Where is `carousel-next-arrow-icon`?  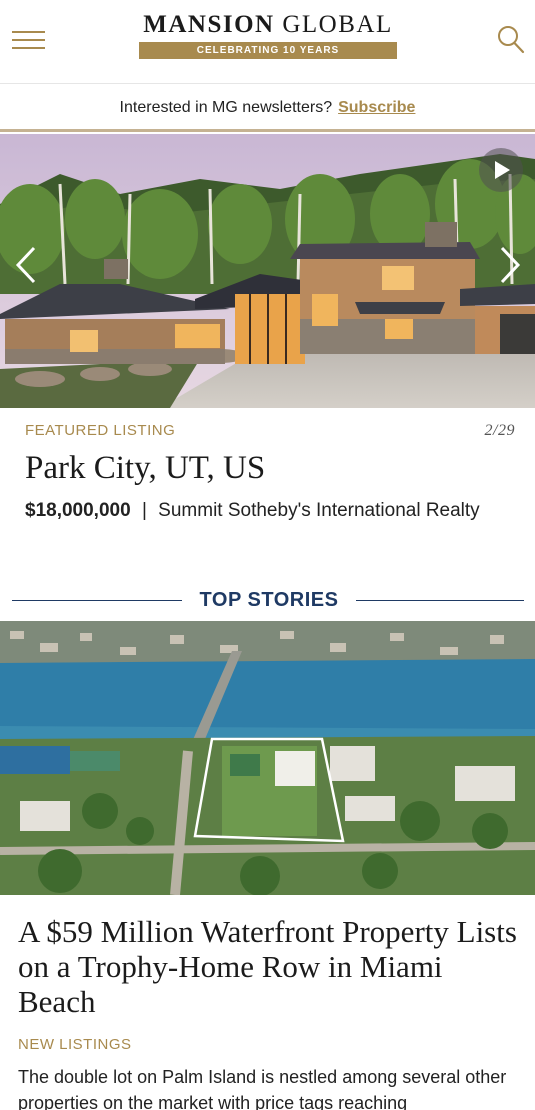 carousel-next-arrow-icon is located at coordinates (510, 265).